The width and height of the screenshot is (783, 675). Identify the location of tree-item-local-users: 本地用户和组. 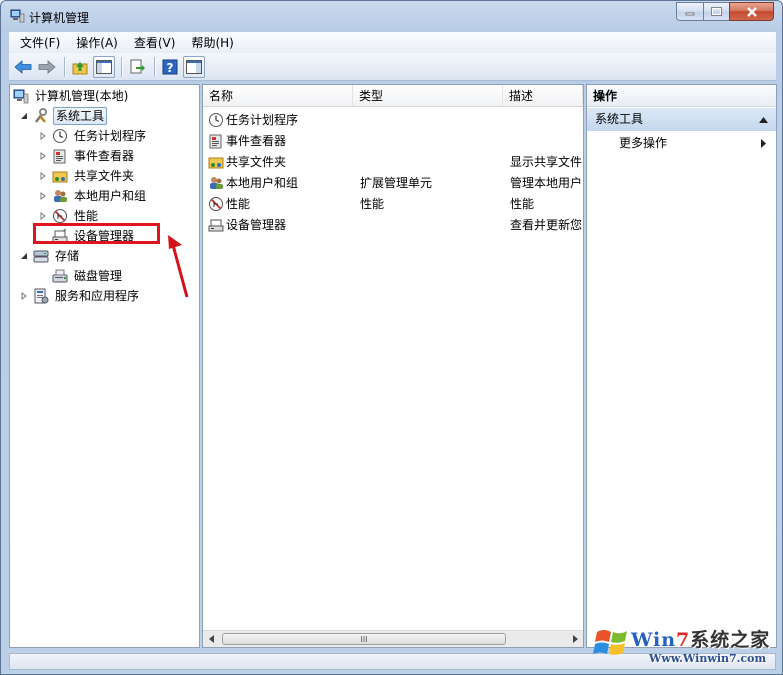
(93, 196).